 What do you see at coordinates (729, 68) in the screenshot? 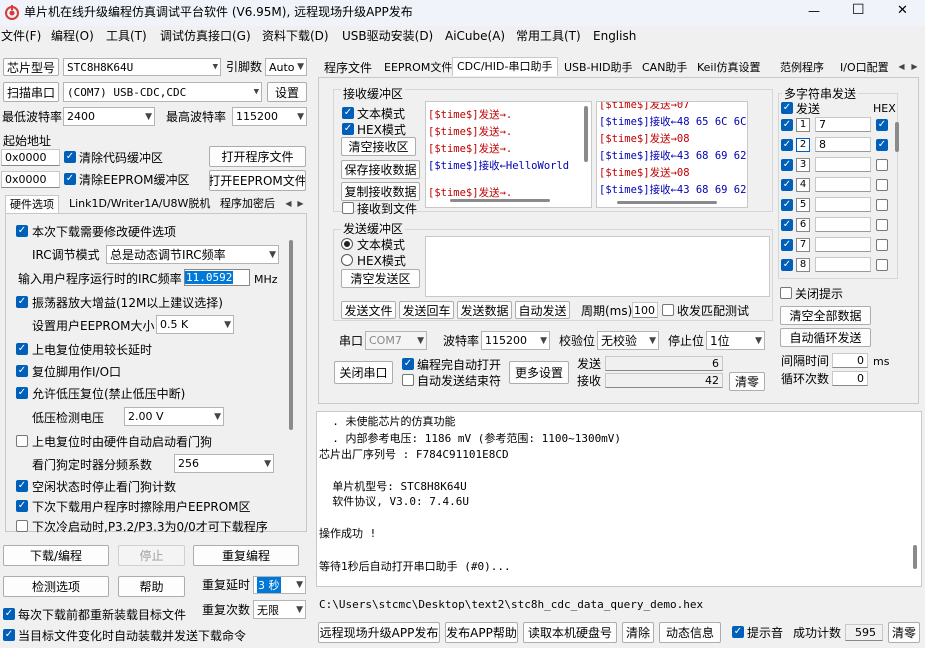
I see `tab-keil: Keil仿真设置` at bounding box center [729, 68].